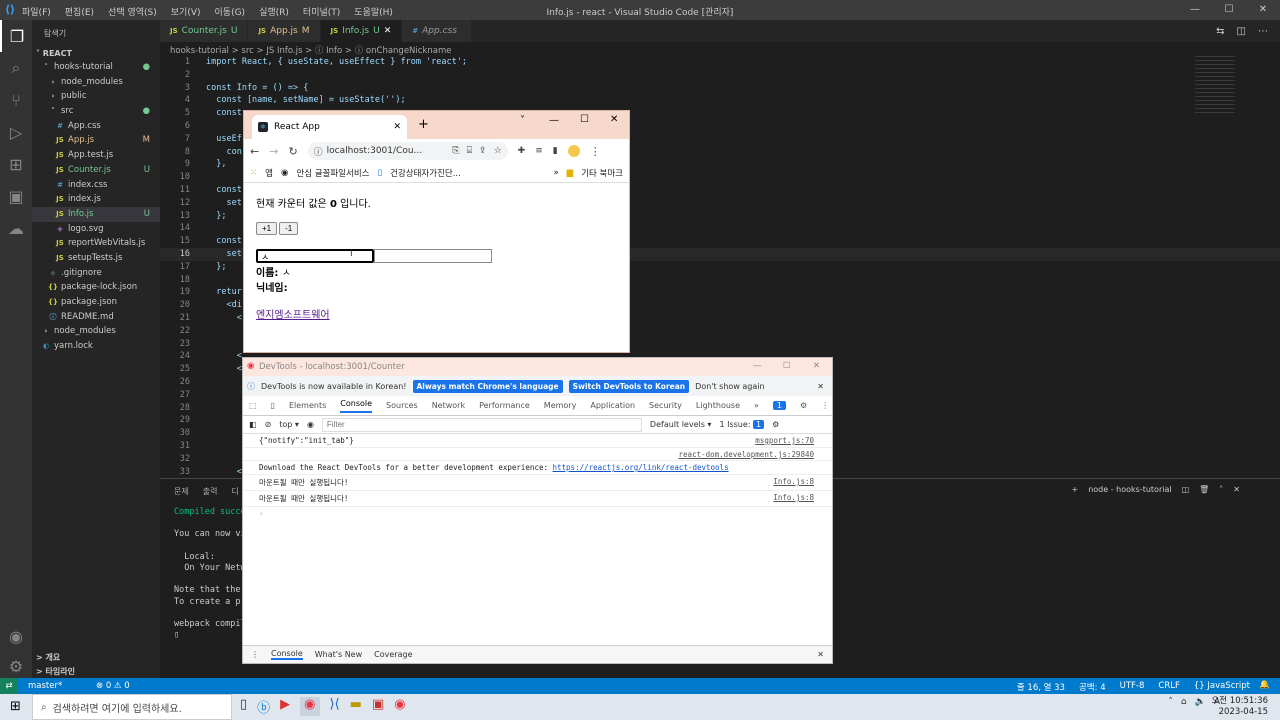 The image size is (1280, 720). I want to click on console-filter-input, so click(481, 424).